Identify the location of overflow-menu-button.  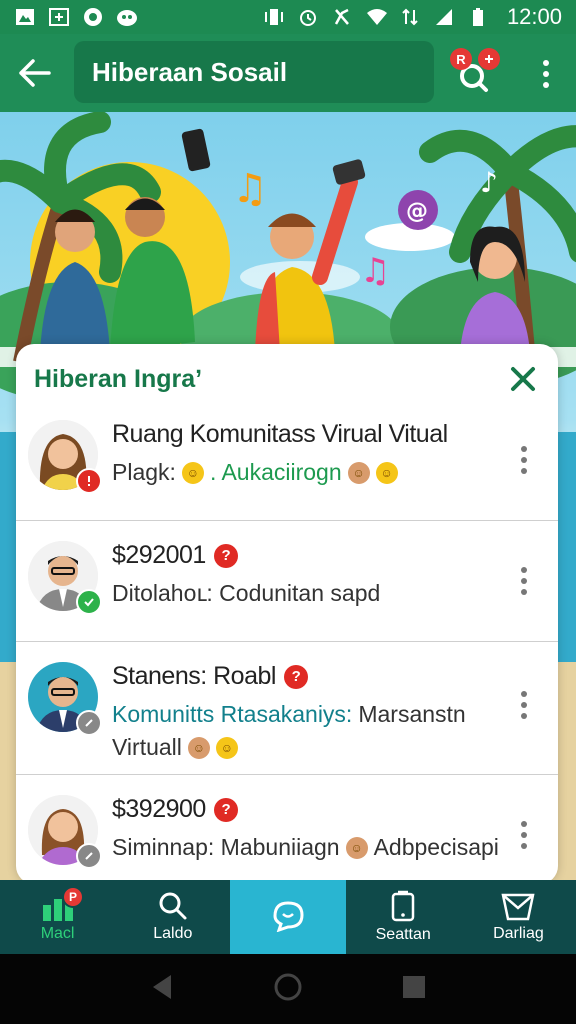
(546, 74).